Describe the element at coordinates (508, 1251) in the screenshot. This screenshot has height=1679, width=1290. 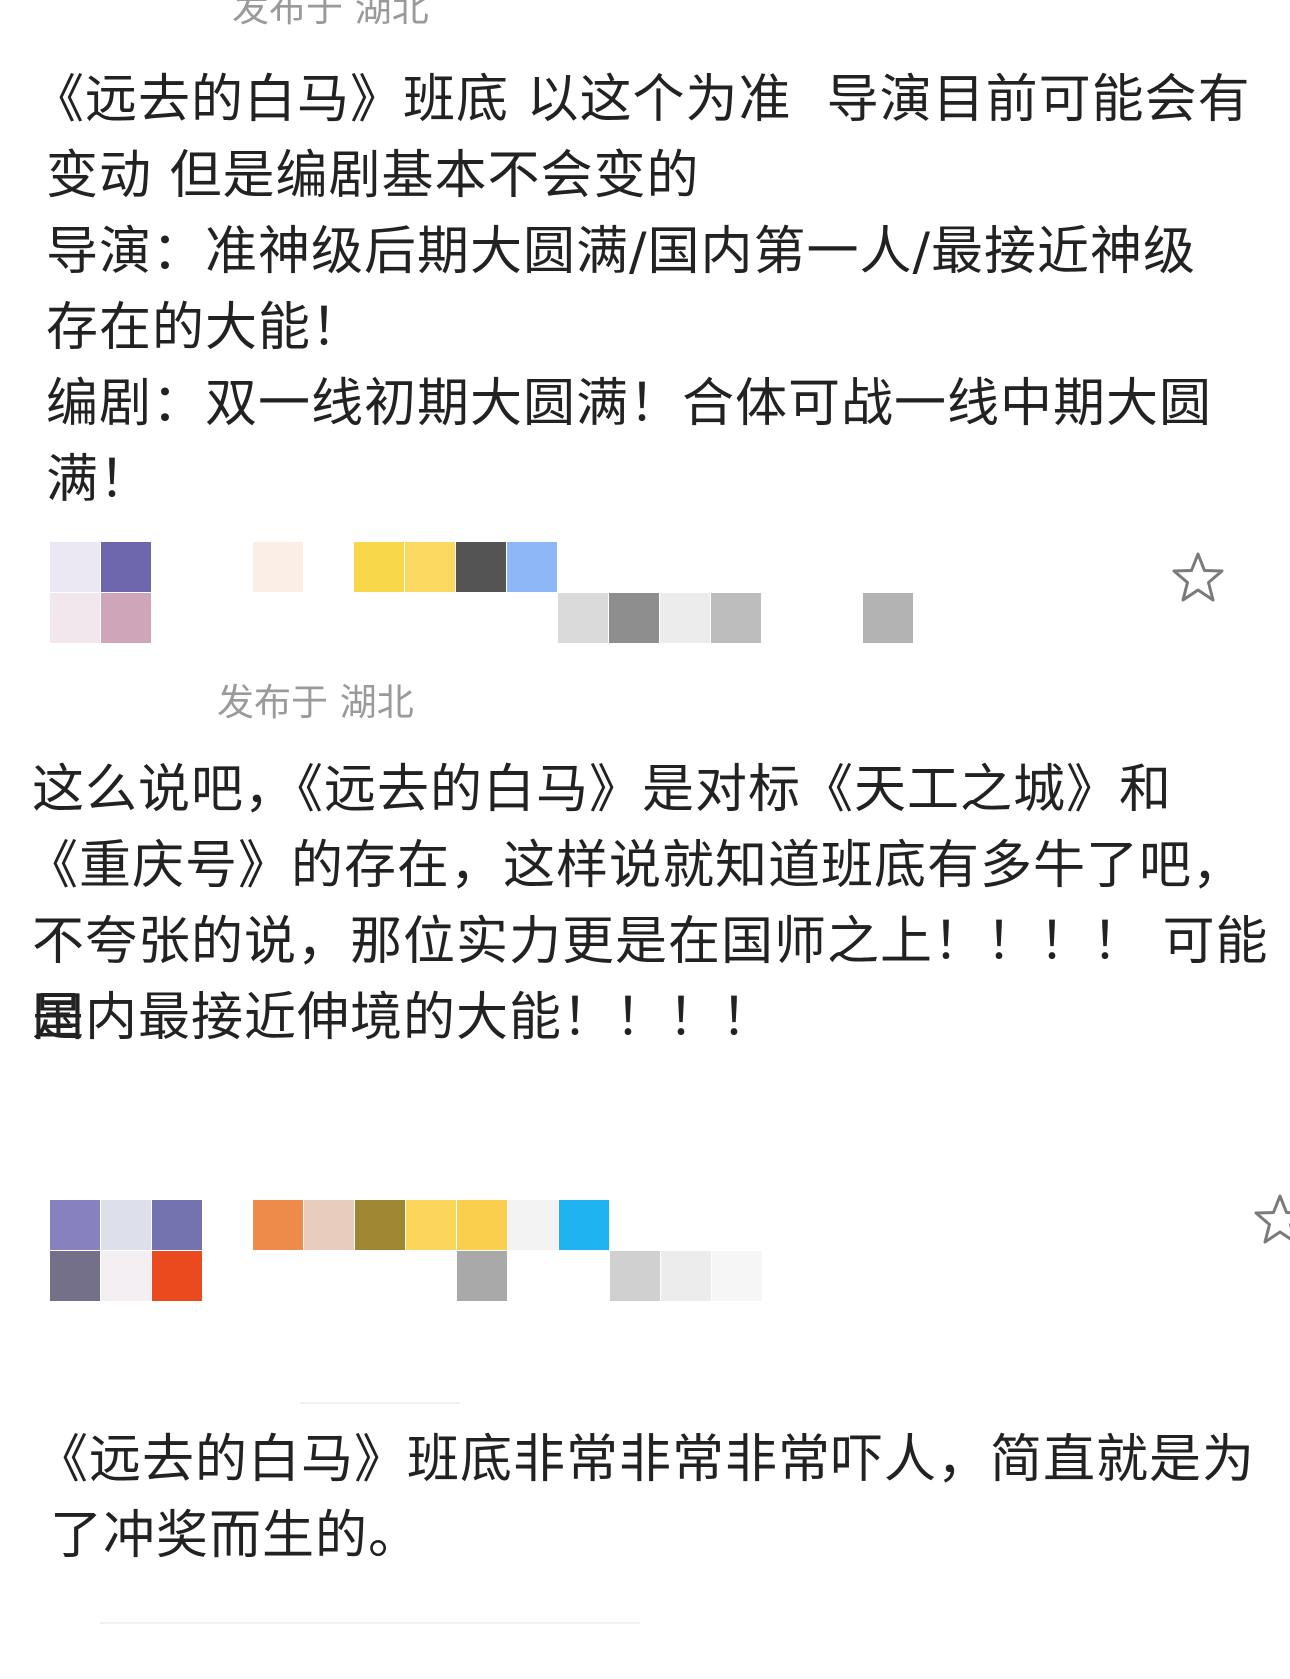
I see `comment-3-username` at that location.